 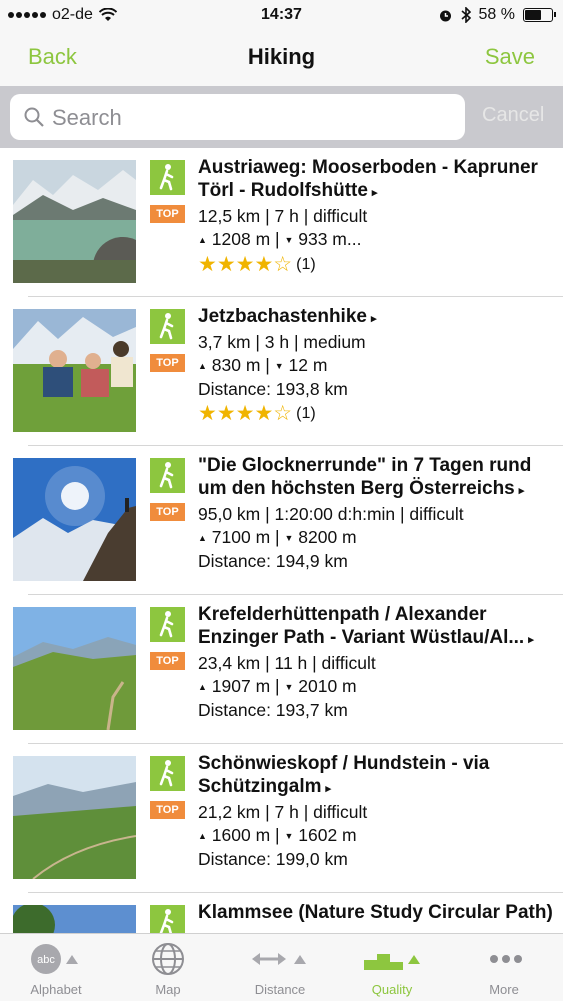 What do you see at coordinates (273, 710) in the screenshot?
I see `item-distance: Distance: 193,7 km` at bounding box center [273, 710].